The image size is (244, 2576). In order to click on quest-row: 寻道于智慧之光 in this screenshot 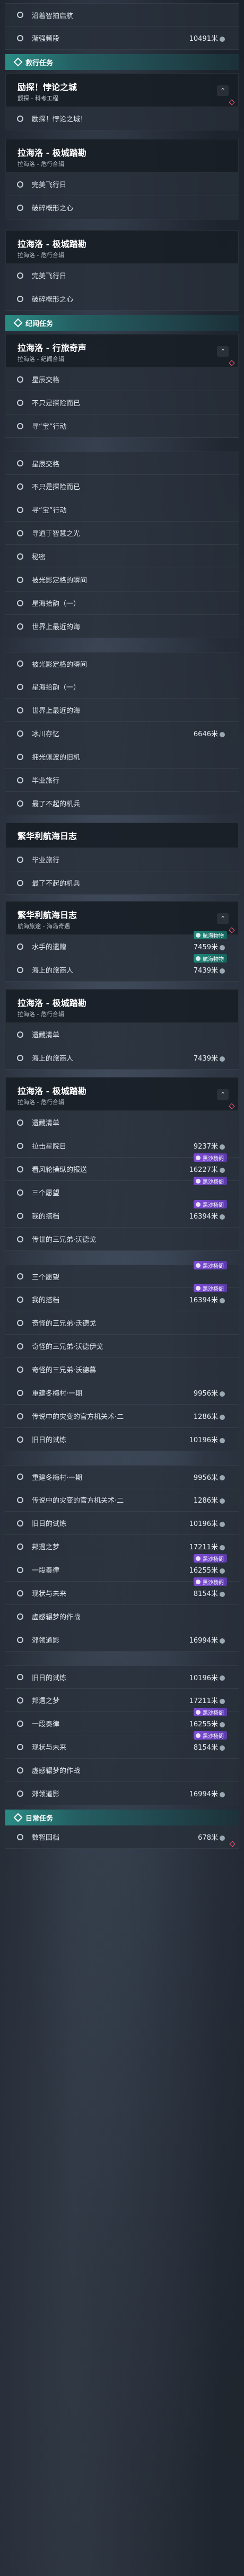, I will do `click(122, 533)`.